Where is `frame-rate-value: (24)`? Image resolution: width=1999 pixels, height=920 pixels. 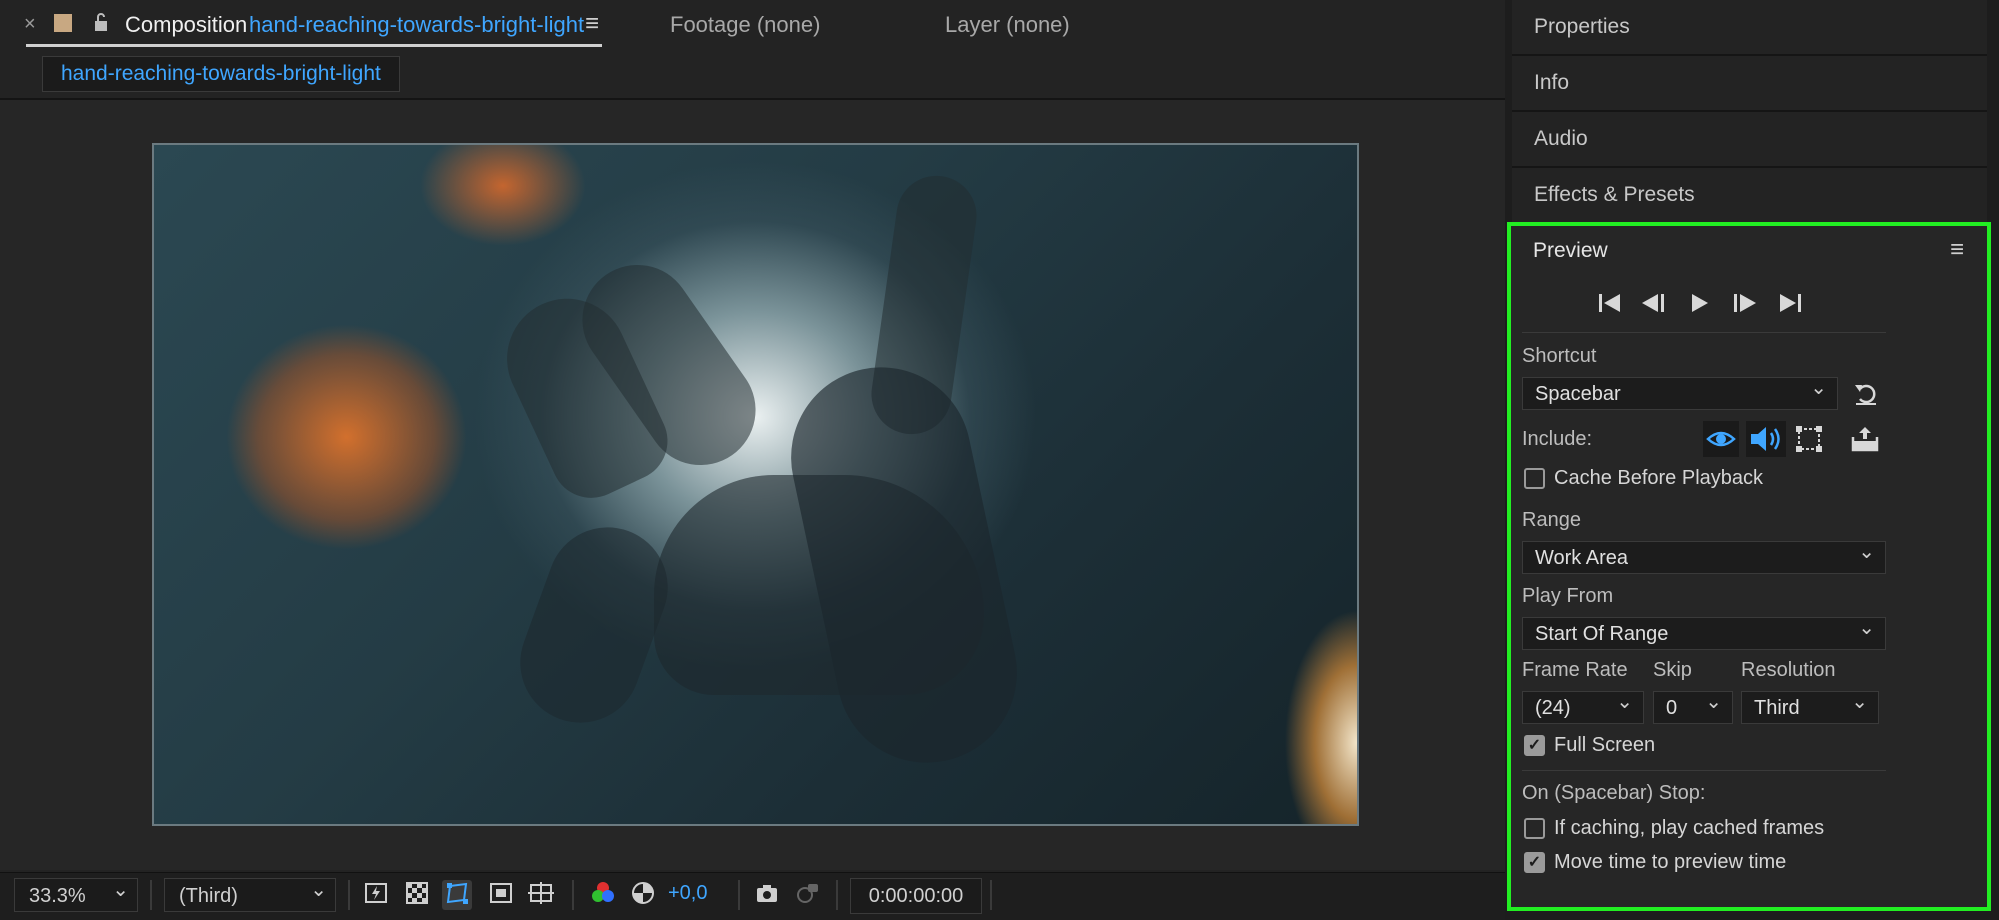 frame-rate-value: (24) is located at coordinates (1553, 708).